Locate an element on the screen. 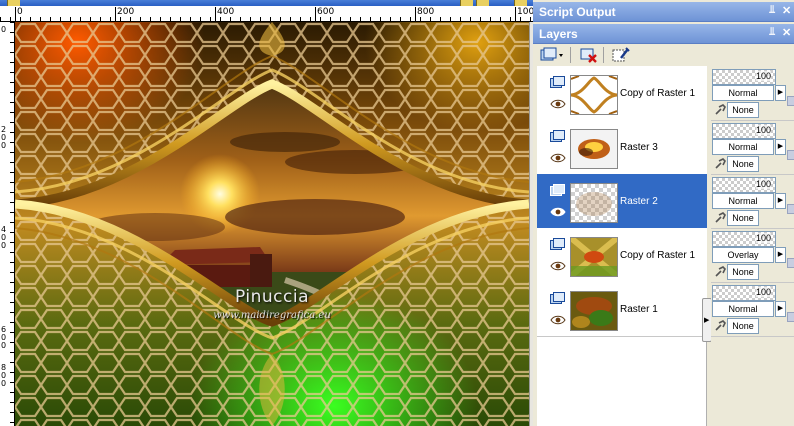 The image size is (794, 426). delete-layer-button is located at coordinates (589, 55).